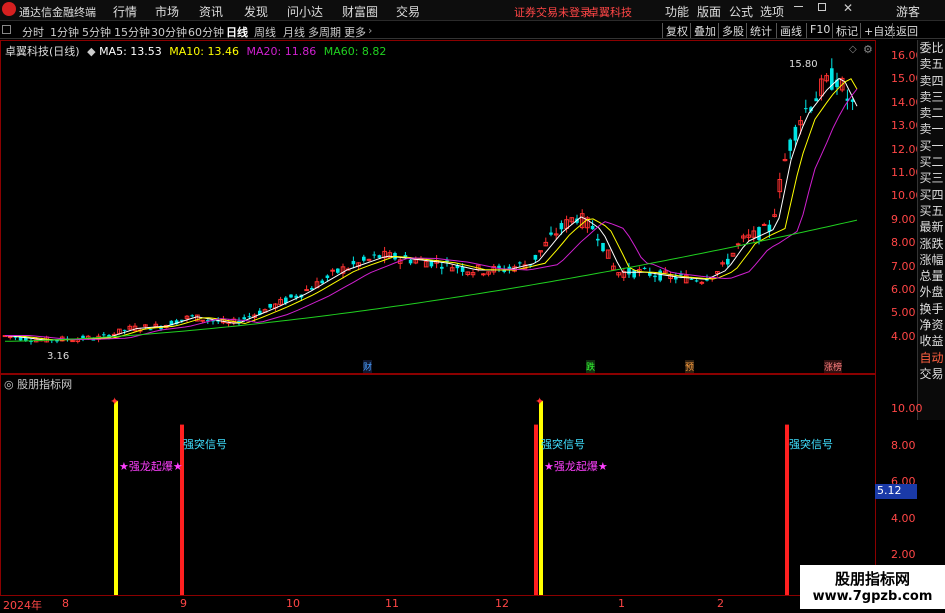  I want to click on btn-mark: 标记, so click(845, 30).